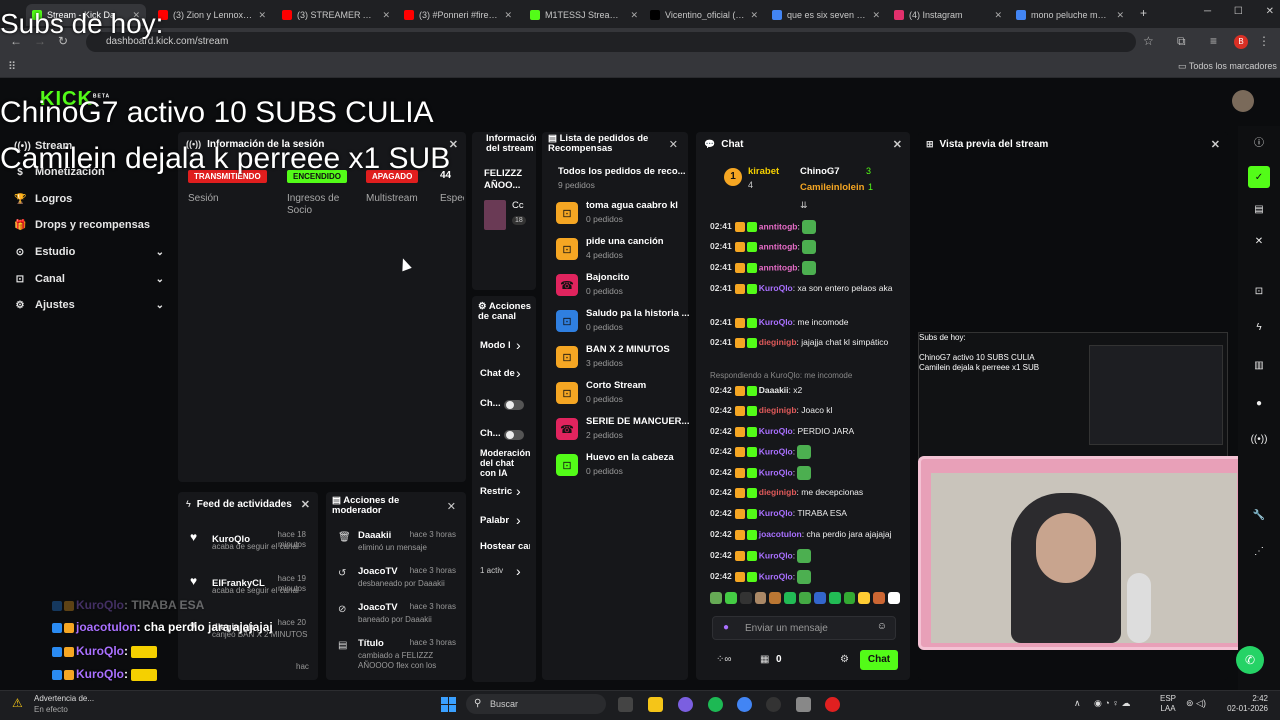  I want to click on chat-input: ● Enviar un mensaje ☺, so click(804, 628).